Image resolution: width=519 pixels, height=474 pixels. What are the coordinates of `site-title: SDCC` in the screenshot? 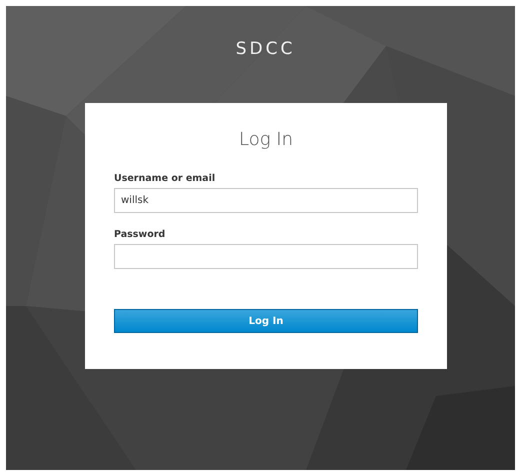 It's located at (266, 49).